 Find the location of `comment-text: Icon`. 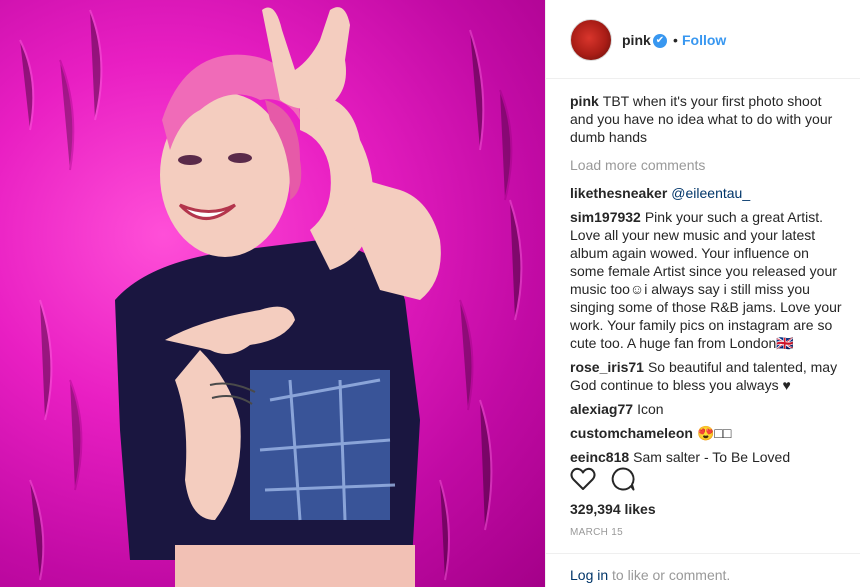

comment-text: Icon is located at coordinates (650, 409).